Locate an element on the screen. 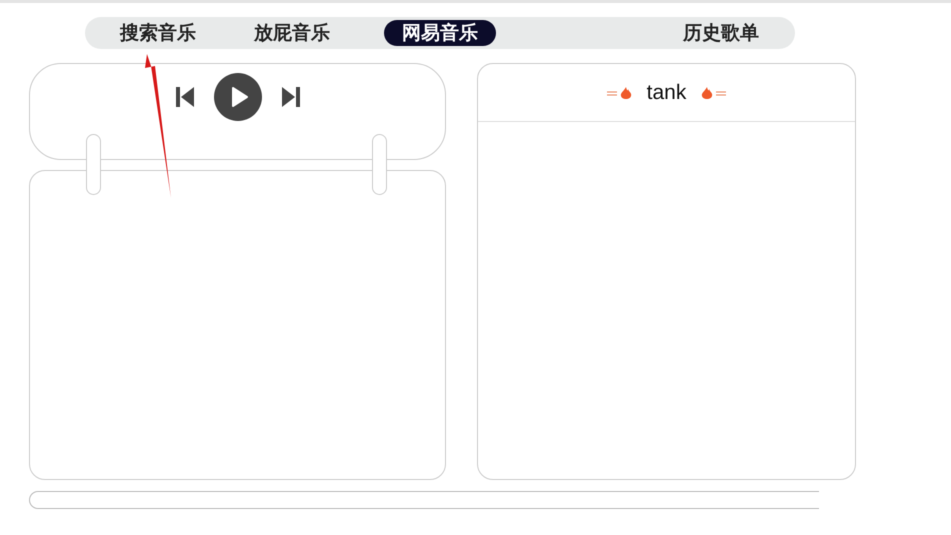  playlist-title: tank is located at coordinates (666, 92).